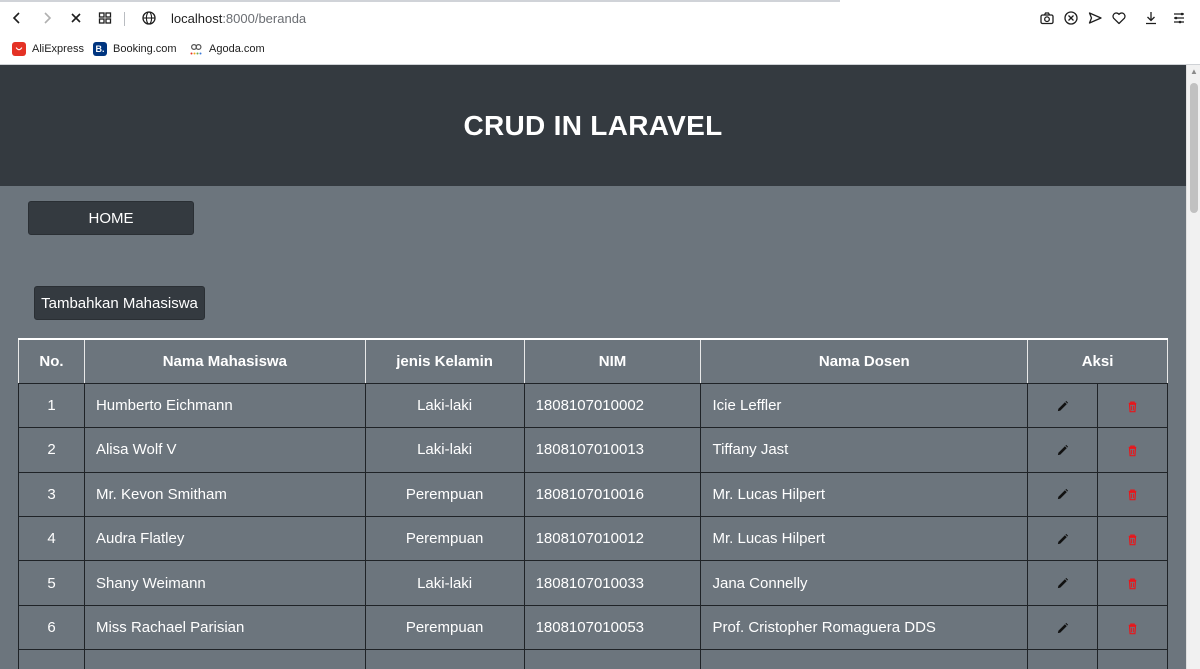  I want to click on cell-no: 1, so click(51, 405).